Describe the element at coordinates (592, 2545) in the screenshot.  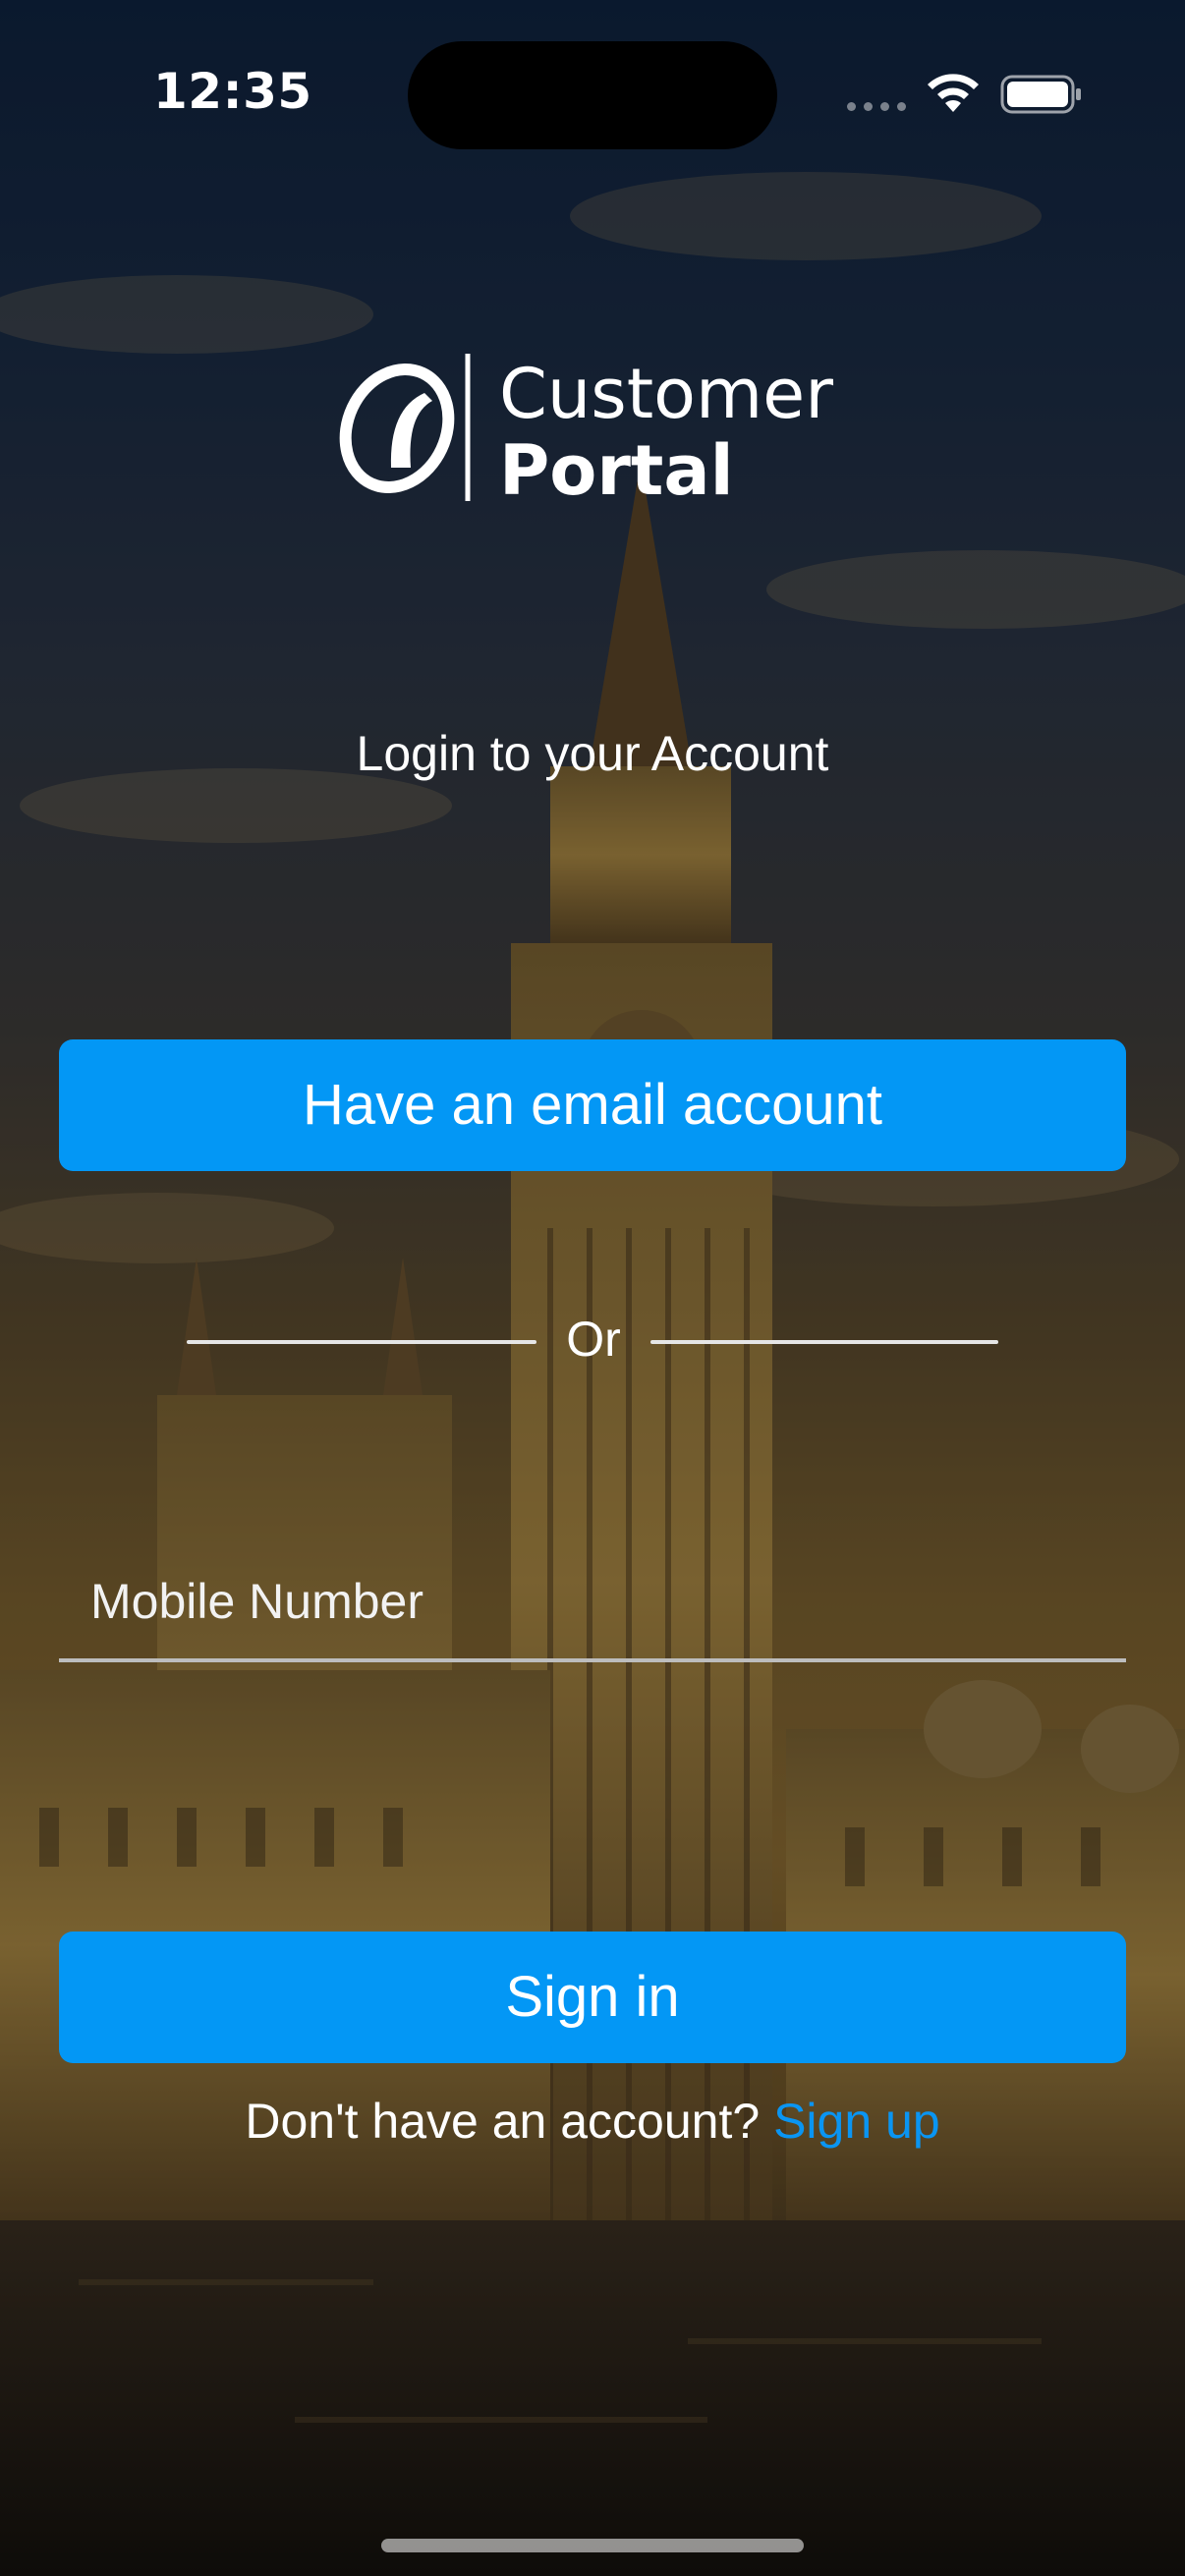
I see `home-indicator` at that location.